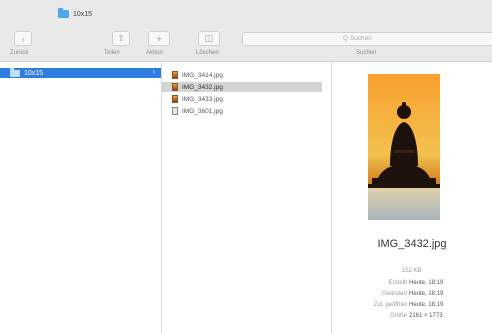 This screenshot has width=492, height=333. Describe the element at coordinates (202, 75) in the screenshot. I see `file-name: IMG_3414.jpg` at that location.